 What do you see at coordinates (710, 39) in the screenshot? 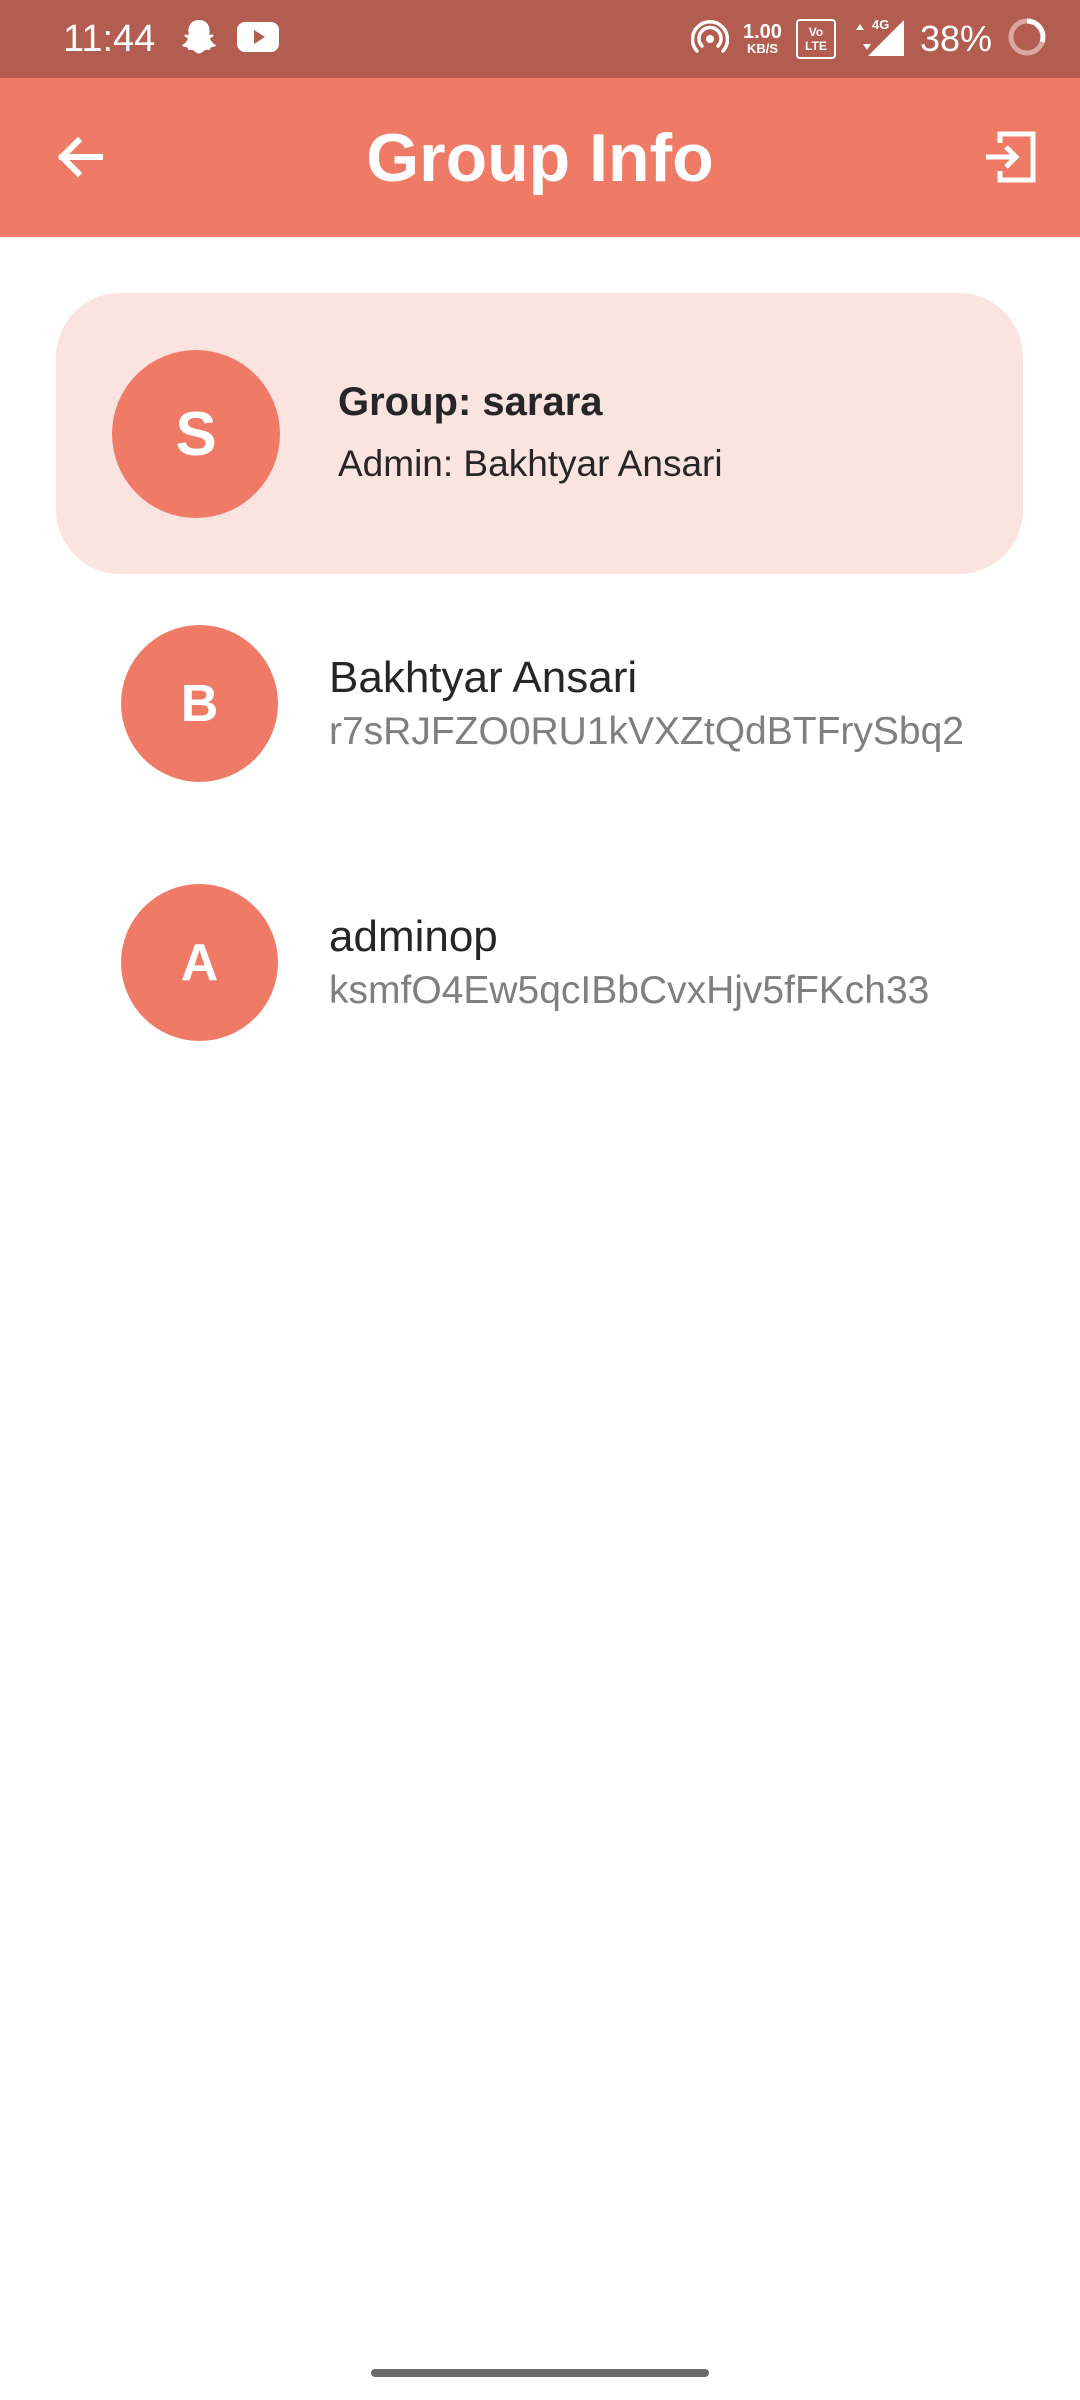
I see `hotspot-icon` at bounding box center [710, 39].